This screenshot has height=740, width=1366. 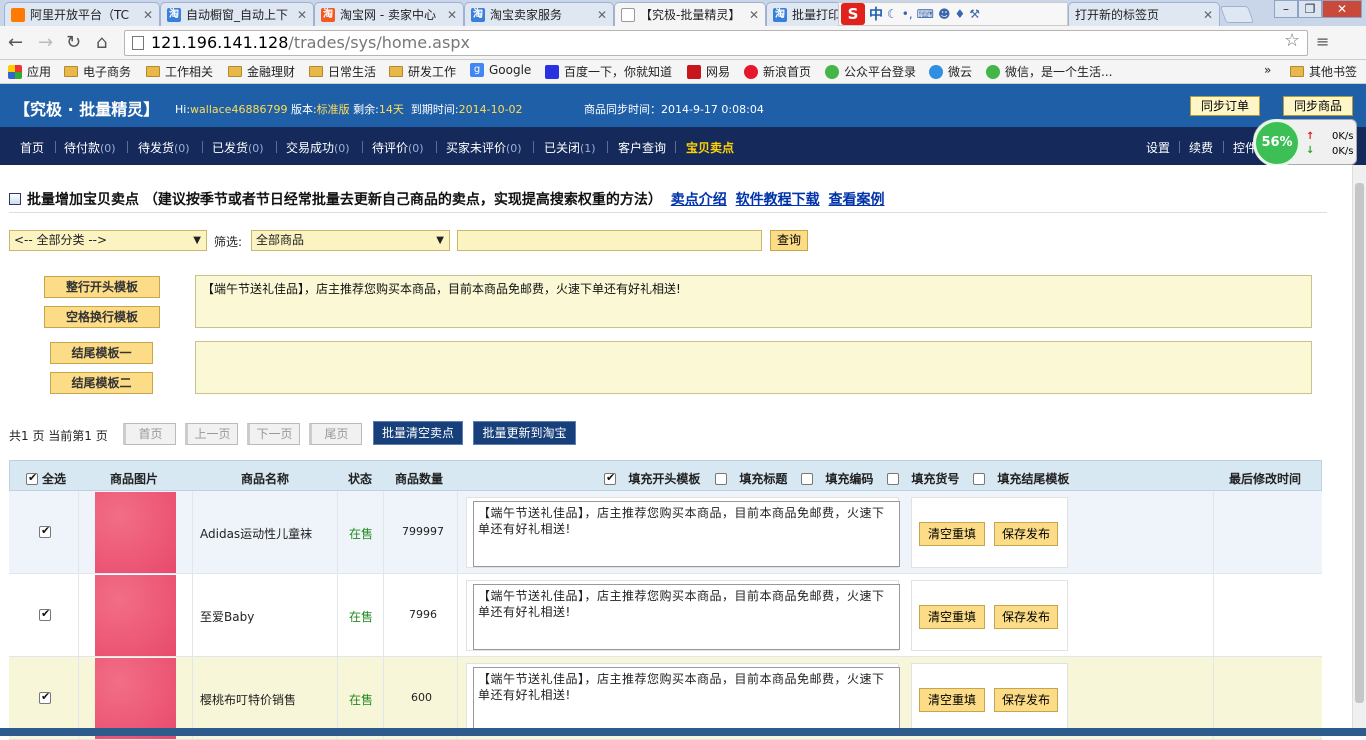 I want to click on bookmark-folder: 日常生活, so click(x=342, y=71).